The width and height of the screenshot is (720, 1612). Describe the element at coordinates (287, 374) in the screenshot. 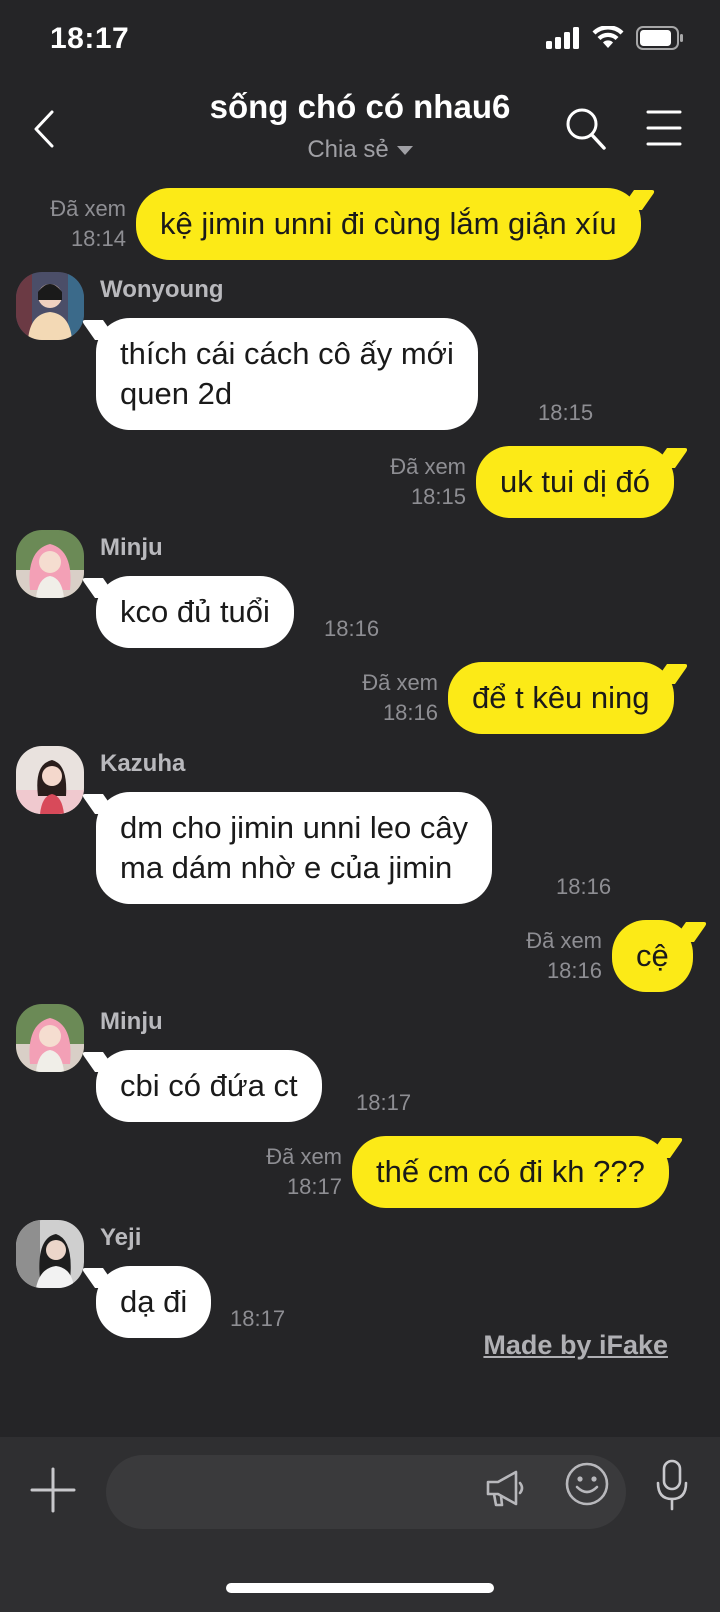

I see `message-bubble-incoming: thích cái cách cô ấy mới quen 2d` at that location.